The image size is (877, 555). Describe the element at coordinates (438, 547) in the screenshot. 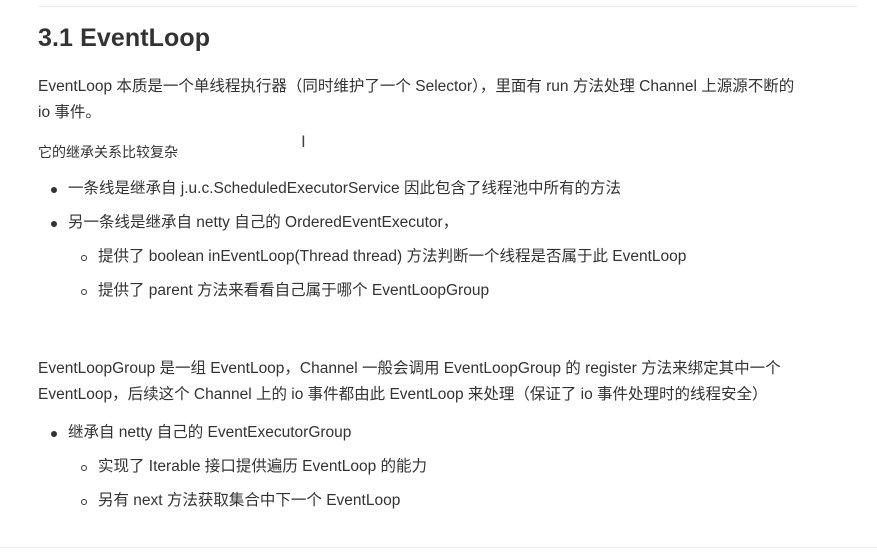

I see `bottom-divider` at that location.